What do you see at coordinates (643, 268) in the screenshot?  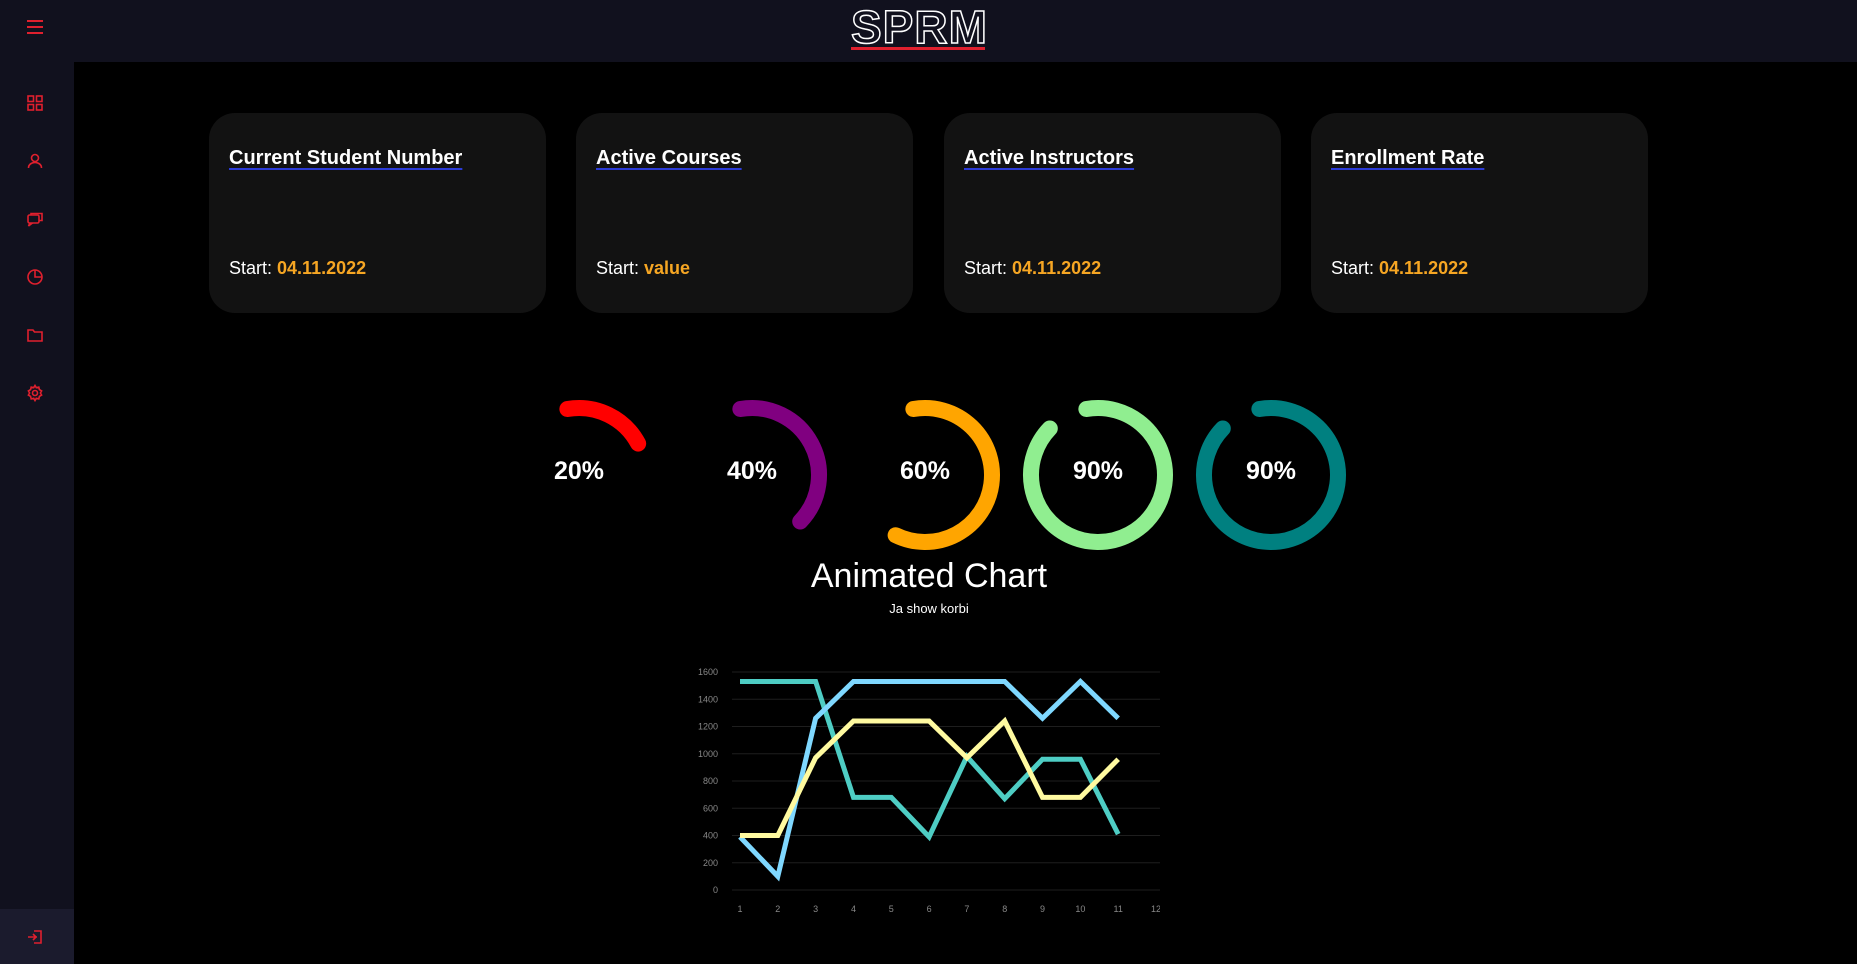 I see `card-start: Start: value` at bounding box center [643, 268].